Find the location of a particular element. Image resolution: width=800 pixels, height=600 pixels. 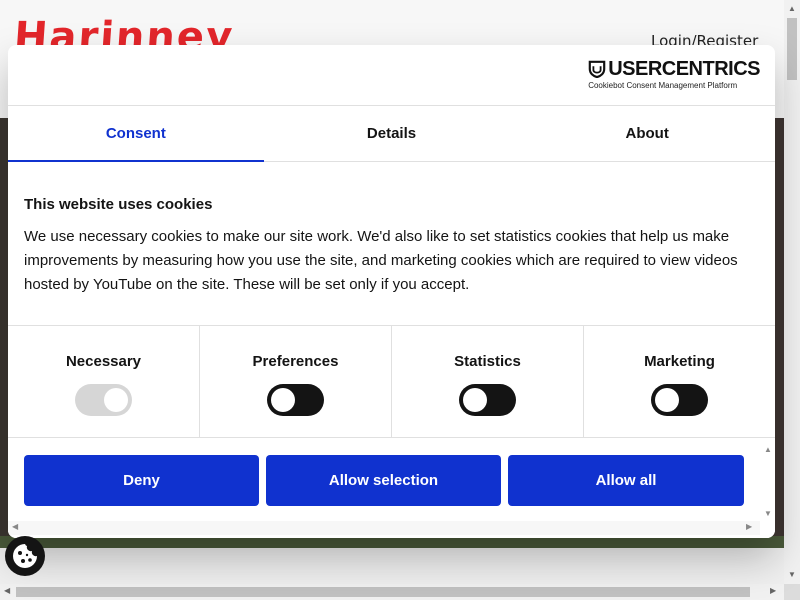

cookie-settings-button is located at coordinates (25, 556).